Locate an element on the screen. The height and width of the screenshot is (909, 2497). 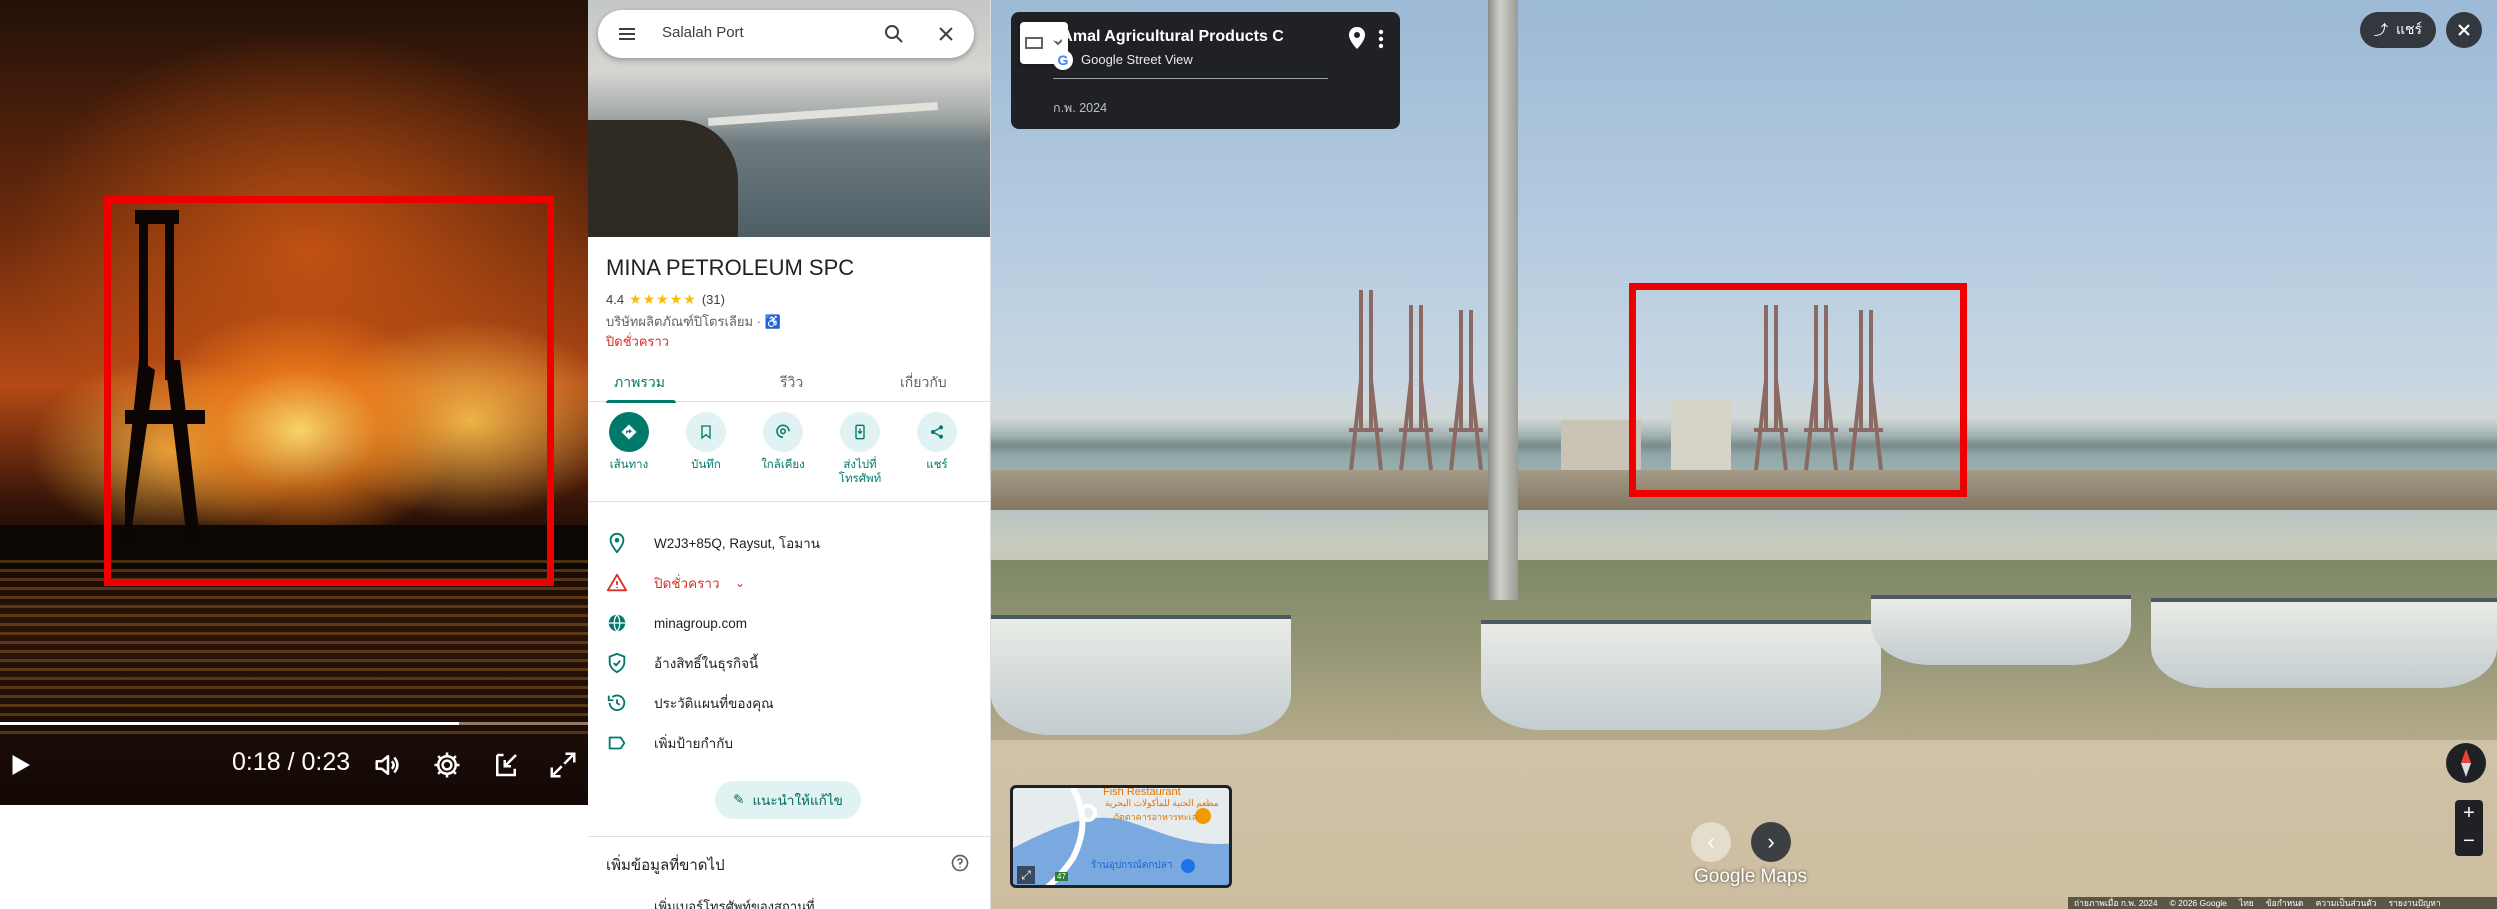
video-water-reflection is located at coordinates (294, 650).